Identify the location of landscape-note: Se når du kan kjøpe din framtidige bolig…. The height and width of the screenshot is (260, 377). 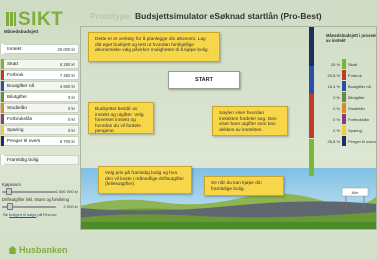
(244, 186).